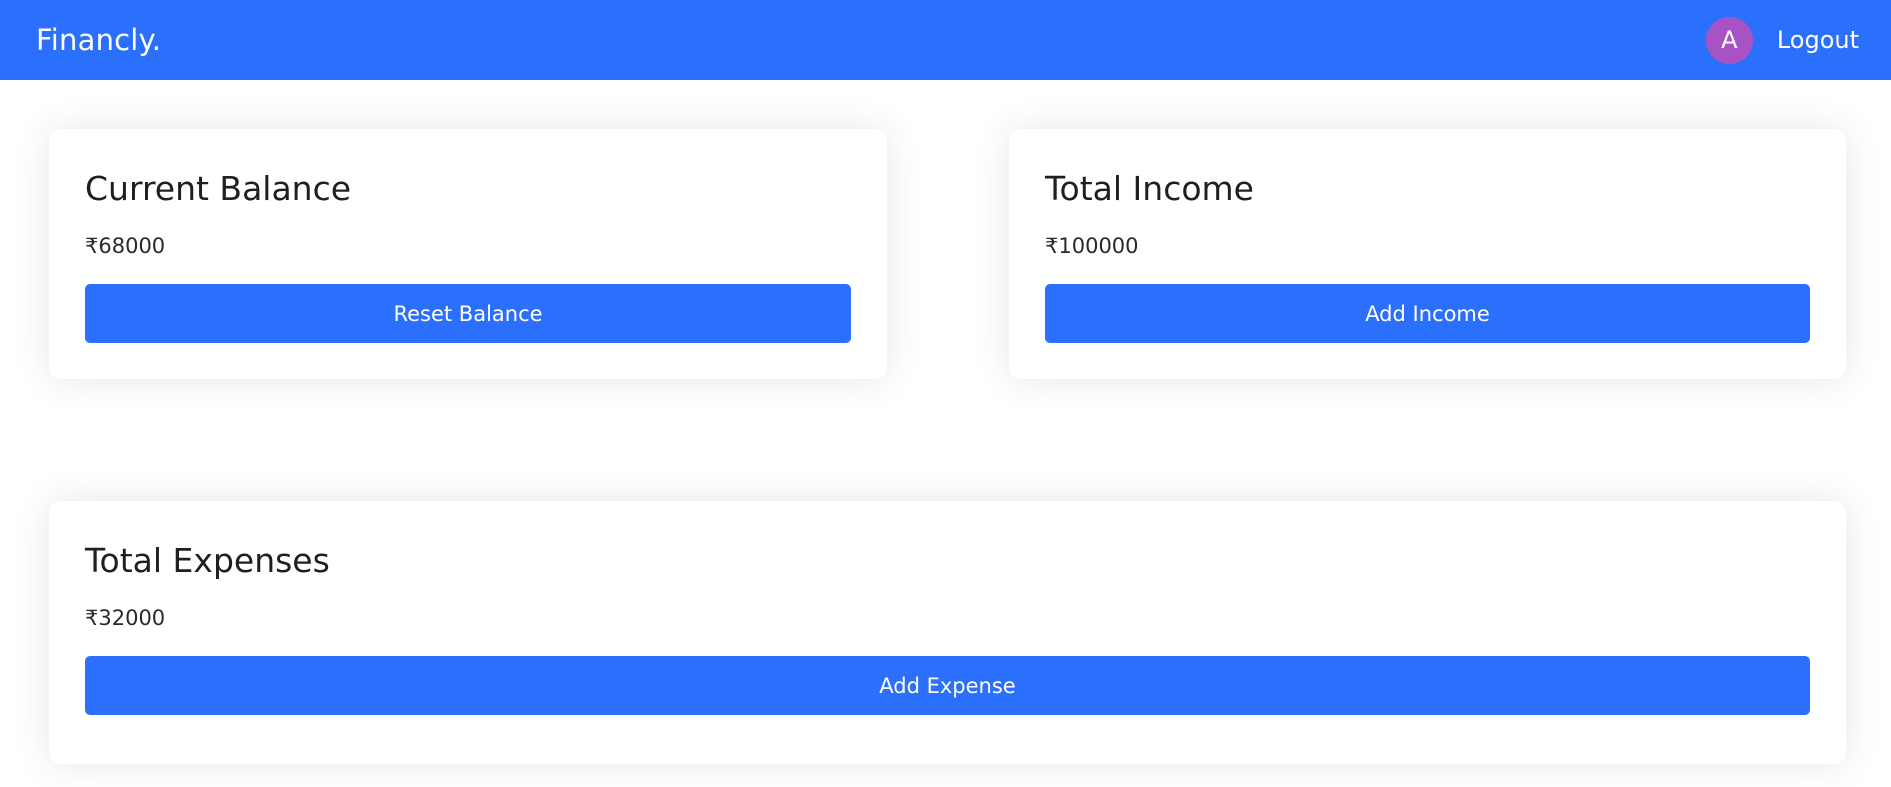 The width and height of the screenshot is (1891, 787). Describe the element at coordinates (945, 40) in the screenshot. I see `top-navbar: Financly. A Logout` at that location.